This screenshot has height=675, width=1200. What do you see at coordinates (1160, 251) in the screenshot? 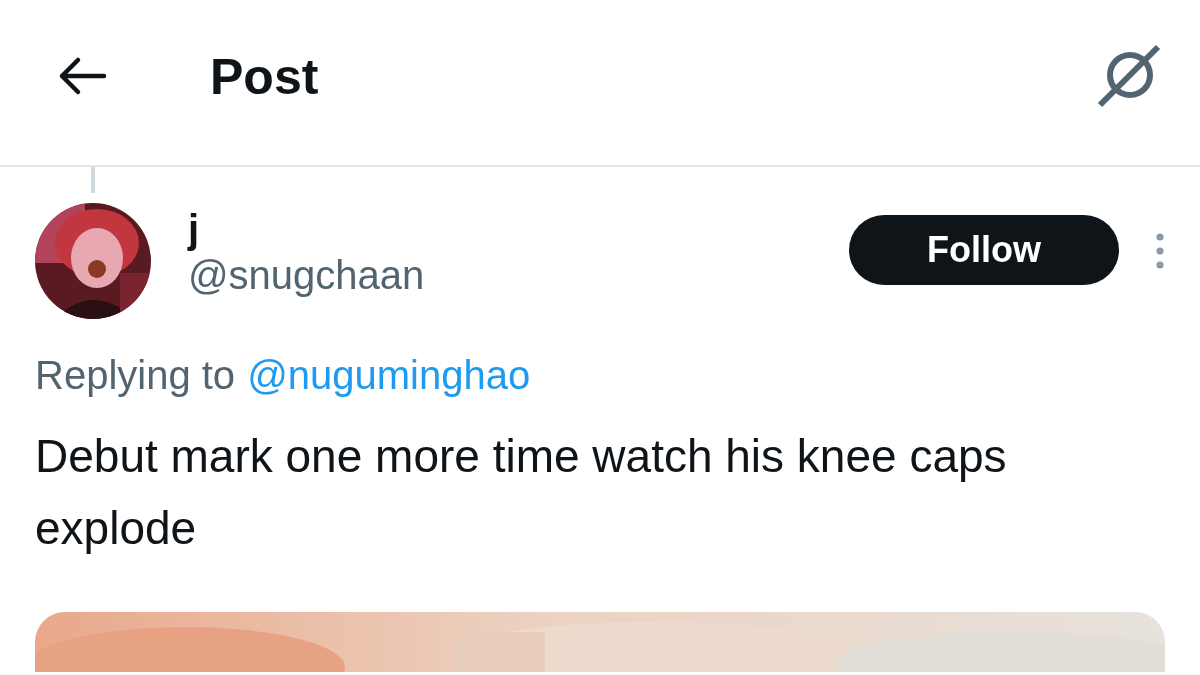
I see `more-options-icon` at bounding box center [1160, 251].